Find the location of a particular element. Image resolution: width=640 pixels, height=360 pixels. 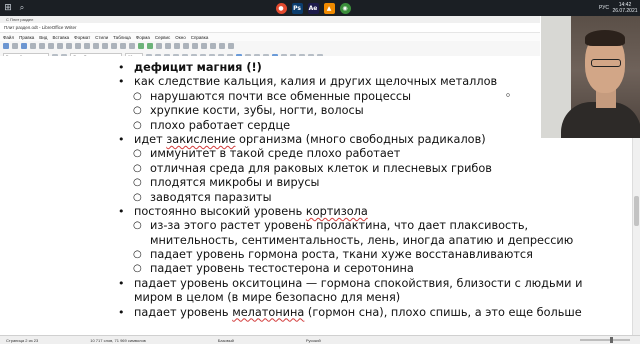

windows-start-icon: ⊞ is located at coordinates (8, 8).